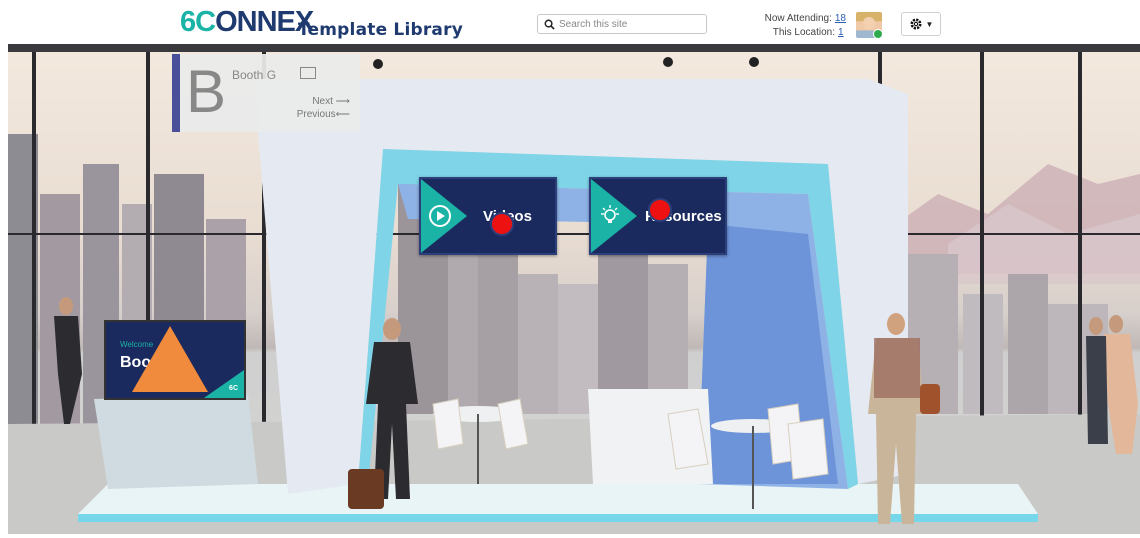 This screenshot has height=538, width=1140. I want to click on next-label: Next, so click(322, 101).